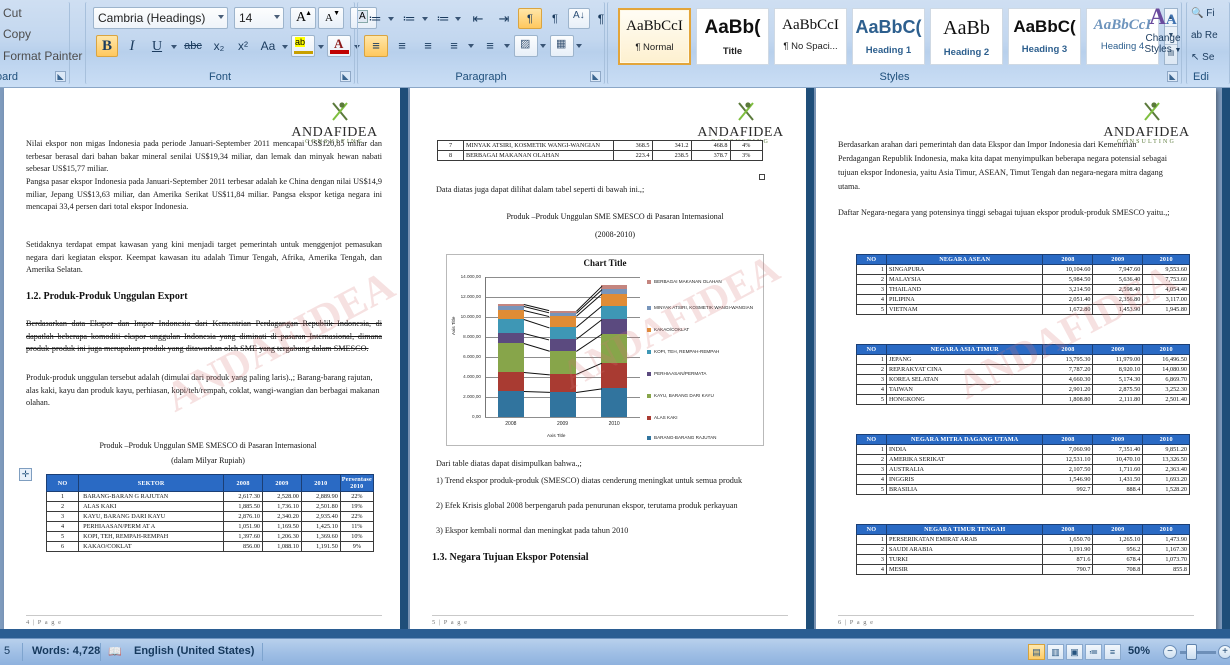 The image size is (1230, 665). What do you see at coordinates (1023, 469) in the screenshot?
I see `table-row: 3 AUSTRALIA 2,107.50 1,711.60 2,363.40` at bounding box center [1023, 469].